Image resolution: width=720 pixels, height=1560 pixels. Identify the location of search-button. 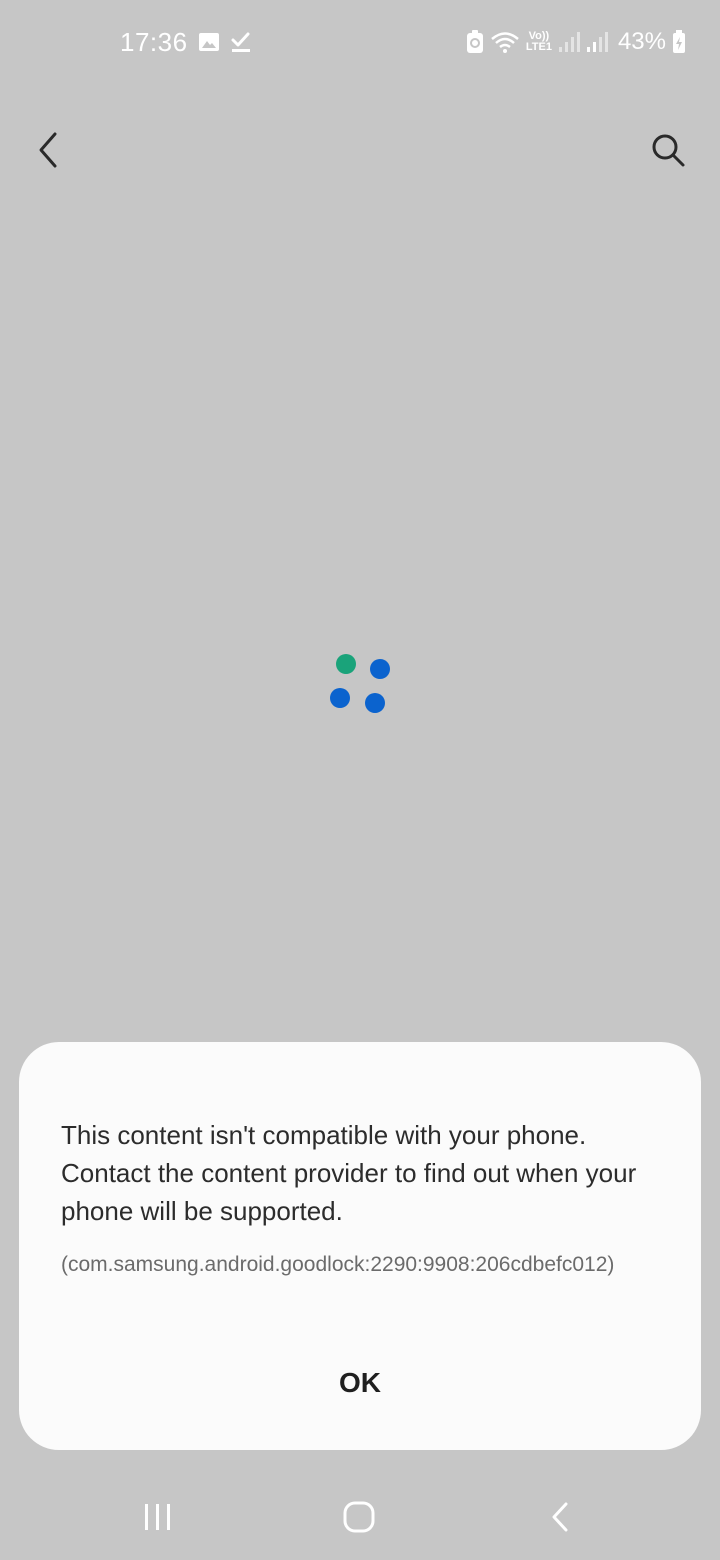
(668, 150).